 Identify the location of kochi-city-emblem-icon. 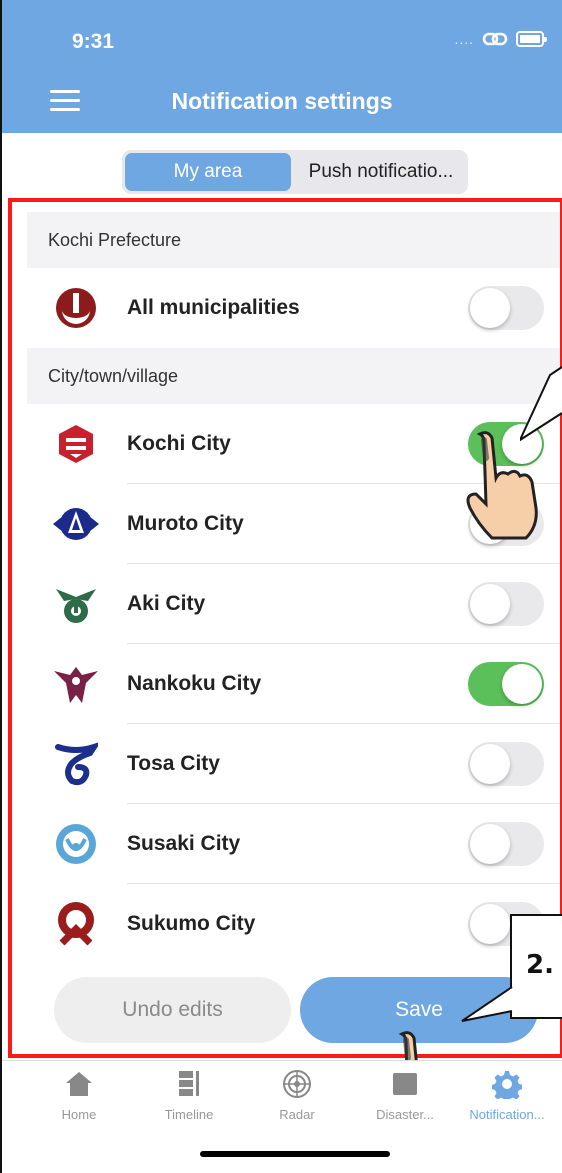
(76, 444).